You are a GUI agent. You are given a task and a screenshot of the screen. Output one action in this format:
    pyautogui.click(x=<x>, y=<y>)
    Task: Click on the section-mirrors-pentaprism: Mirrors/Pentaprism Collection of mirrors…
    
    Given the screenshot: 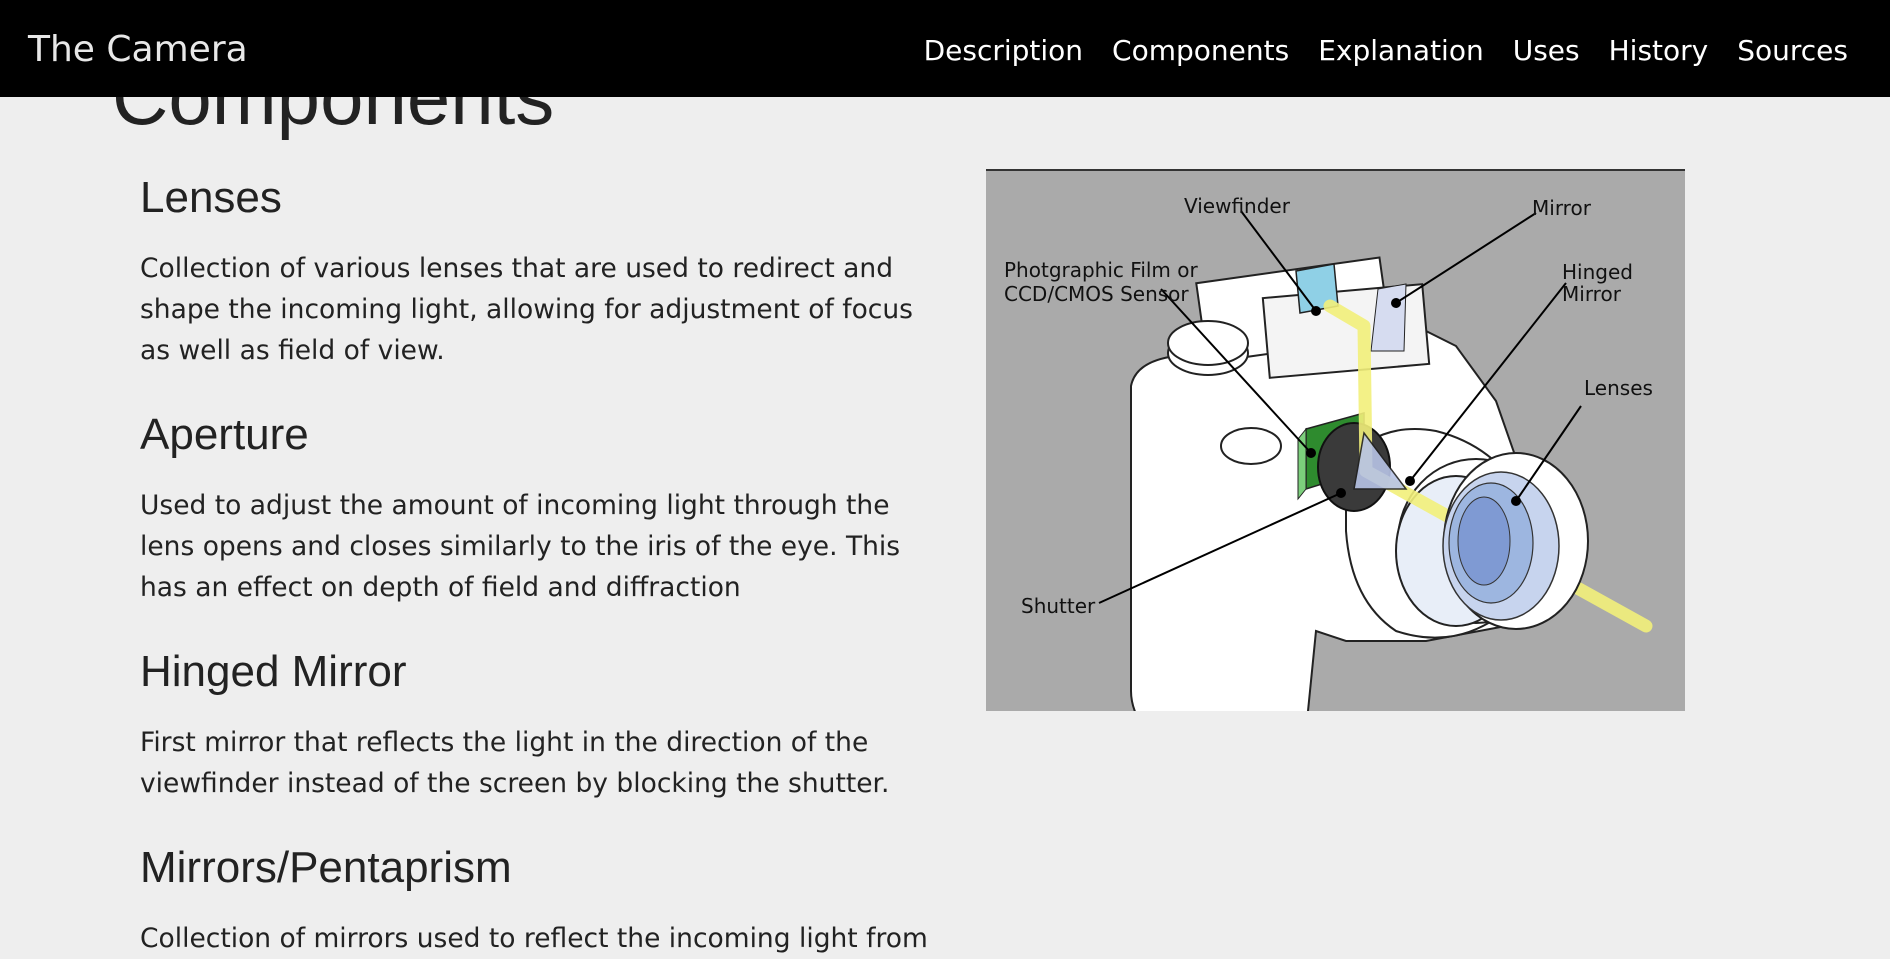 What is the action you would take?
    pyautogui.click(x=535, y=902)
    